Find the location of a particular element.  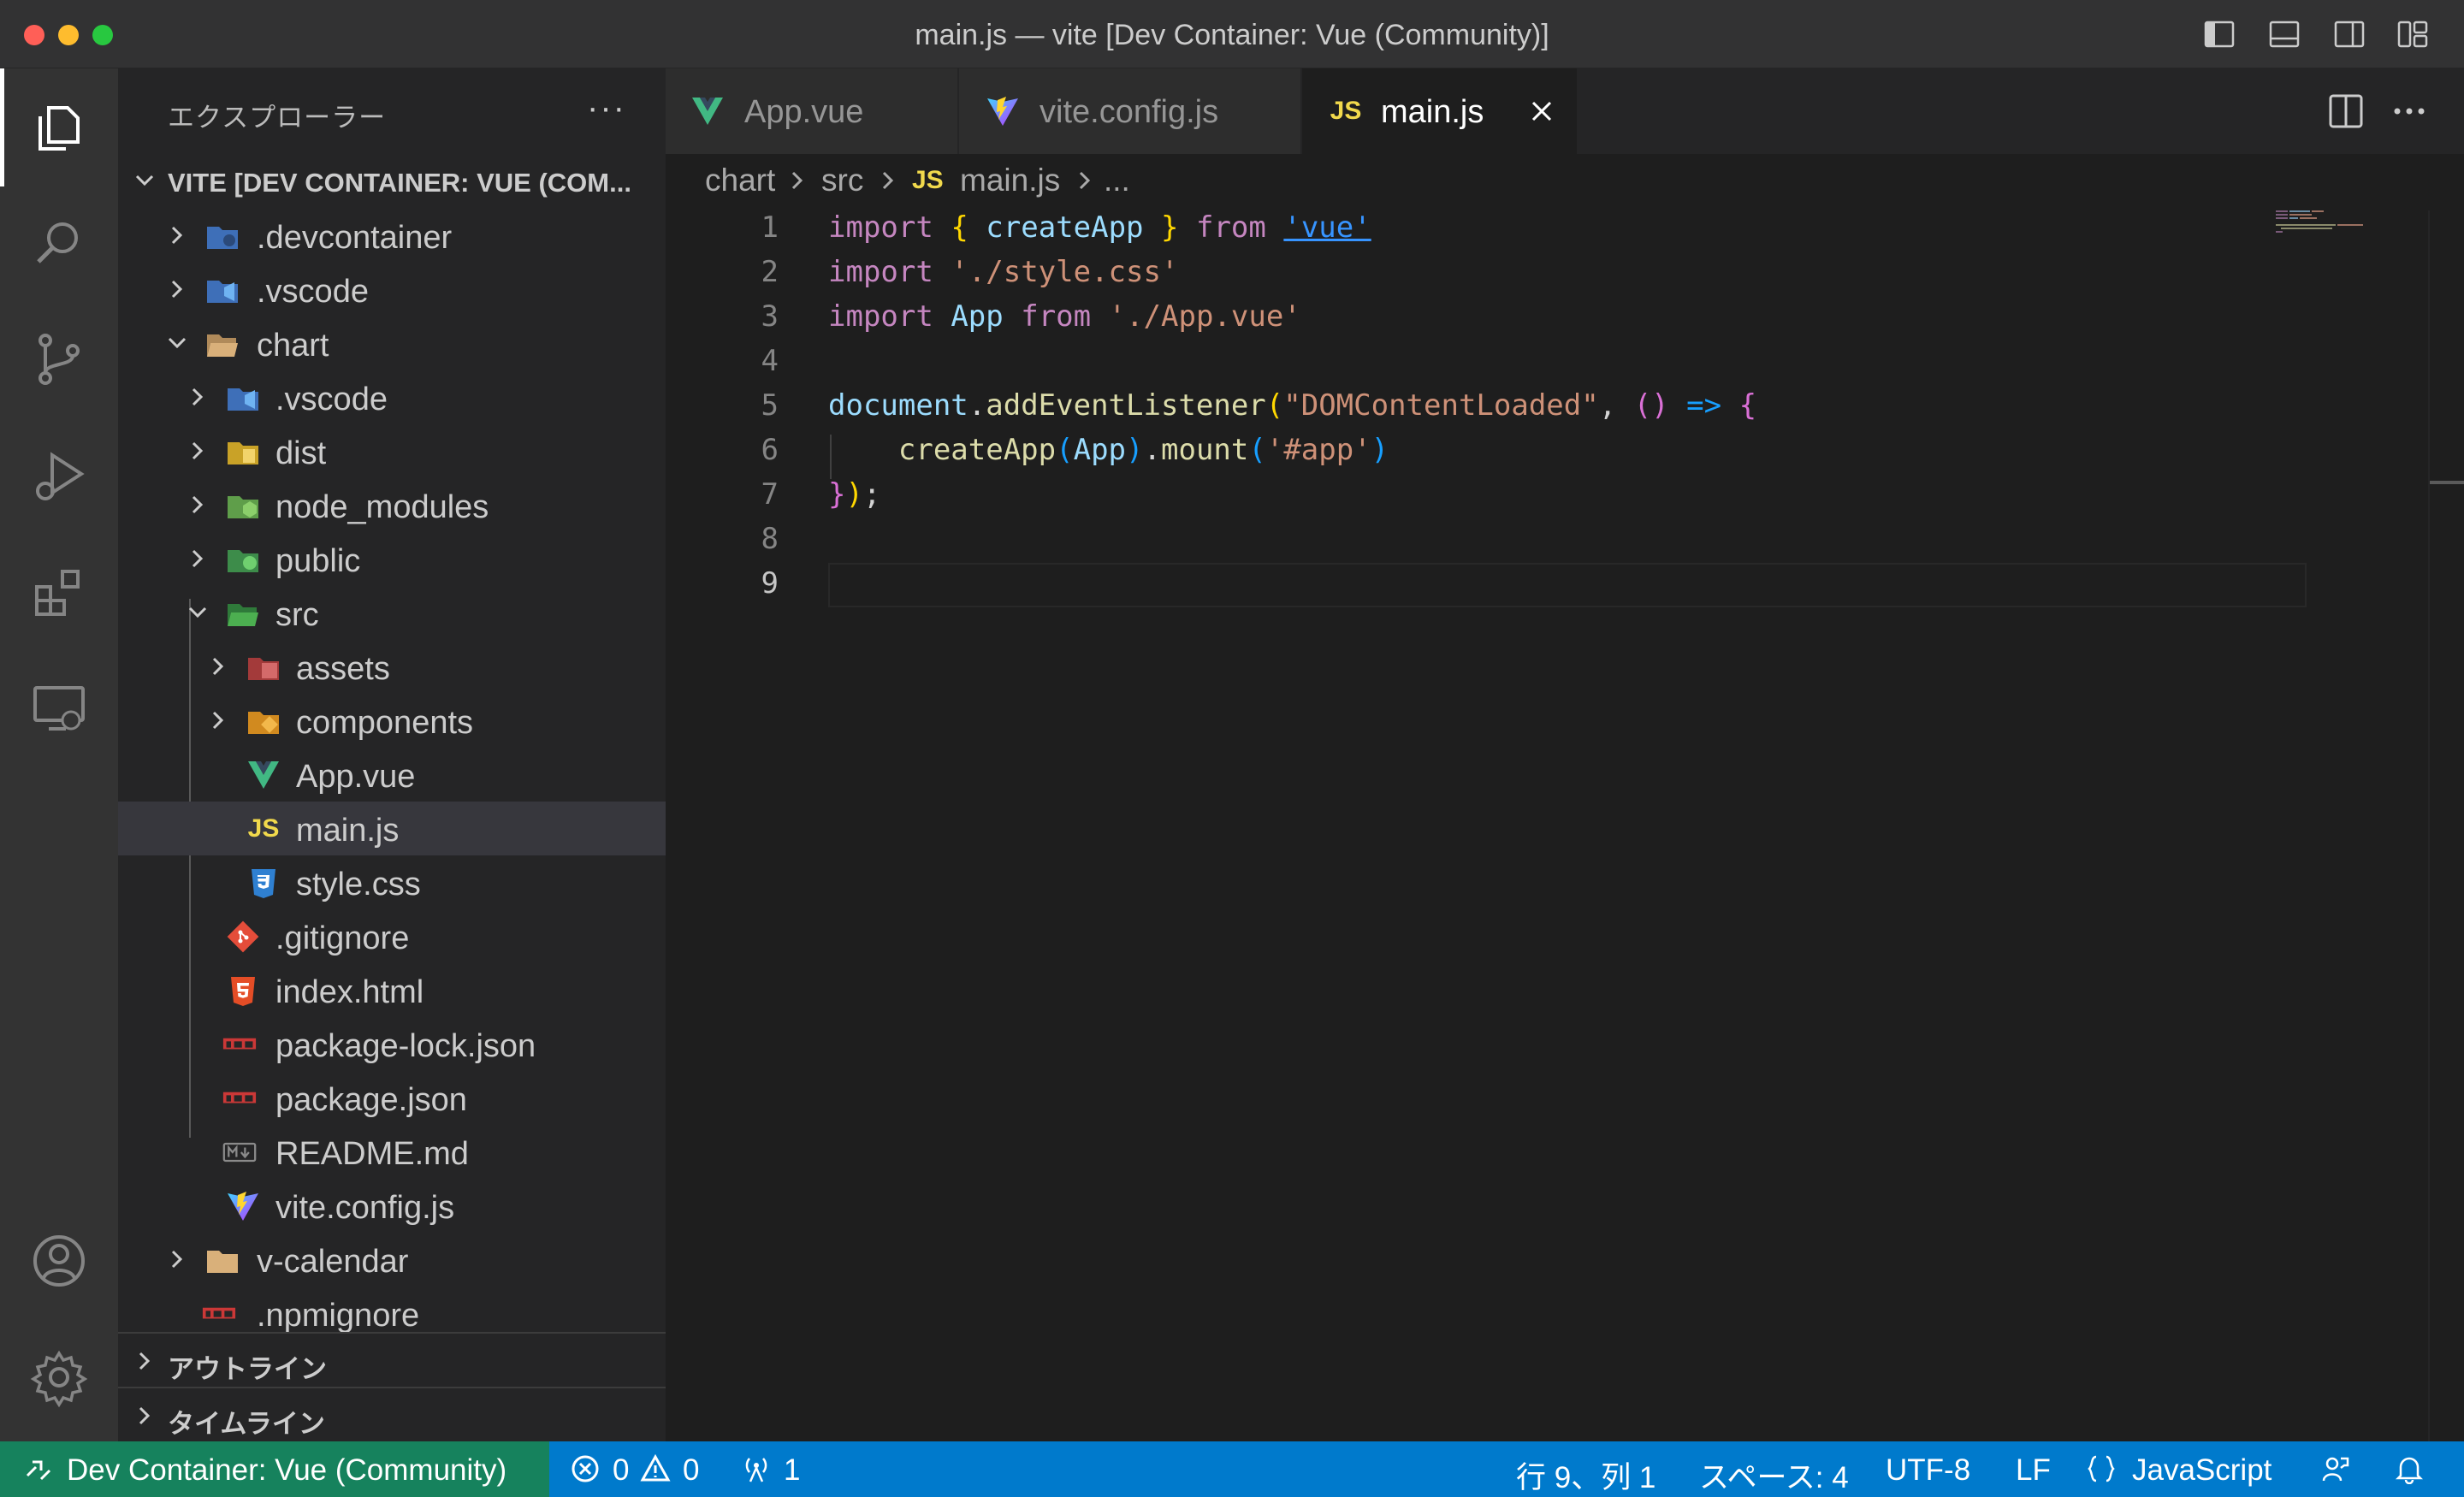

warning-icon is located at coordinates (655, 1467).